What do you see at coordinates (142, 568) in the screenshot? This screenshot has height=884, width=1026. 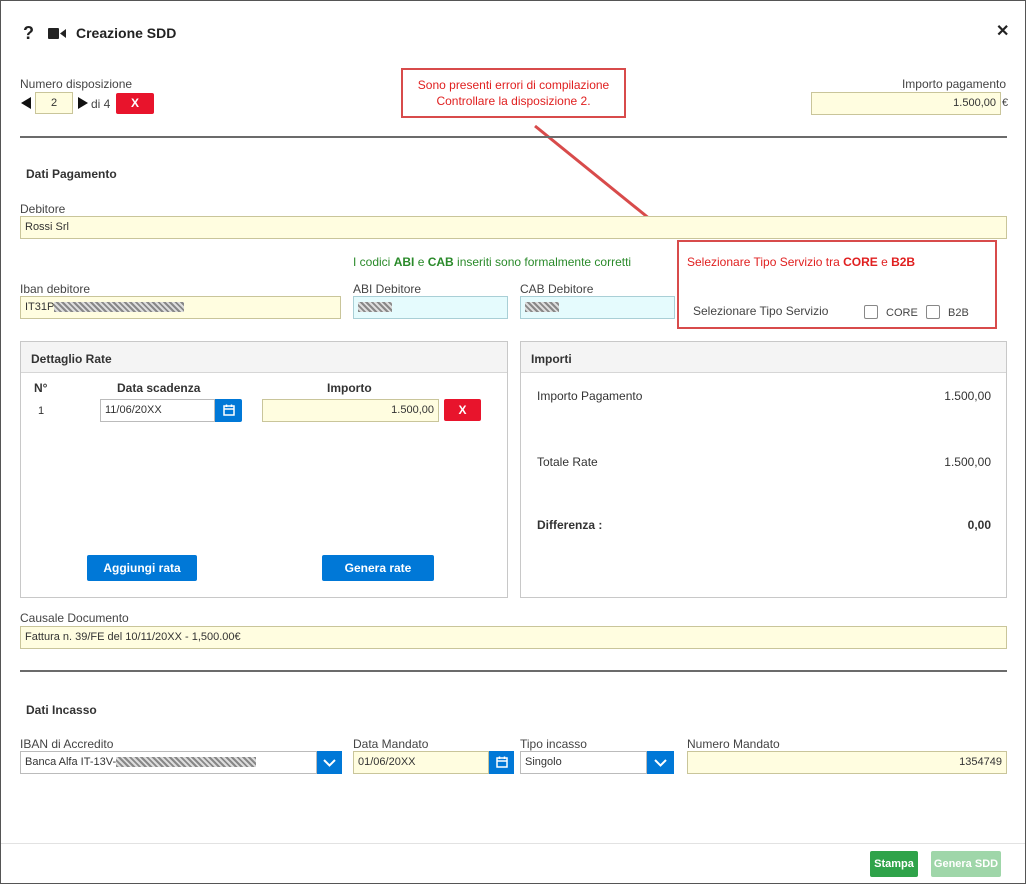 I see `aggiungi-rata-button: Aggiungi rata` at bounding box center [142, 568].